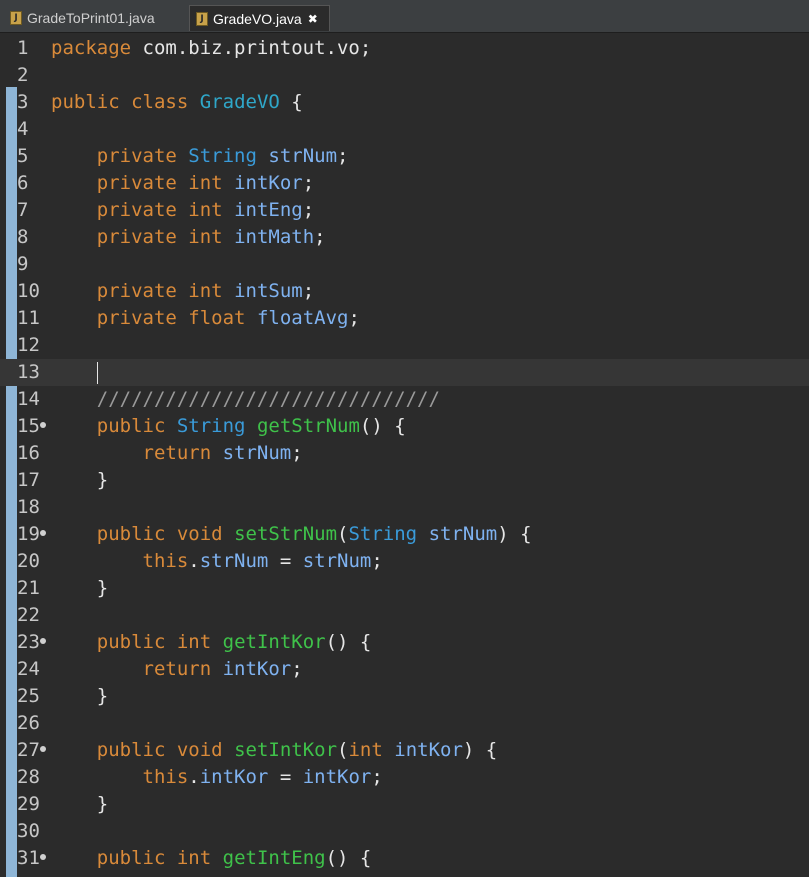  Describe the element at coordinates (404, 237) in the screenshot. I see `code-line: 8 private int intMath;` at that location.